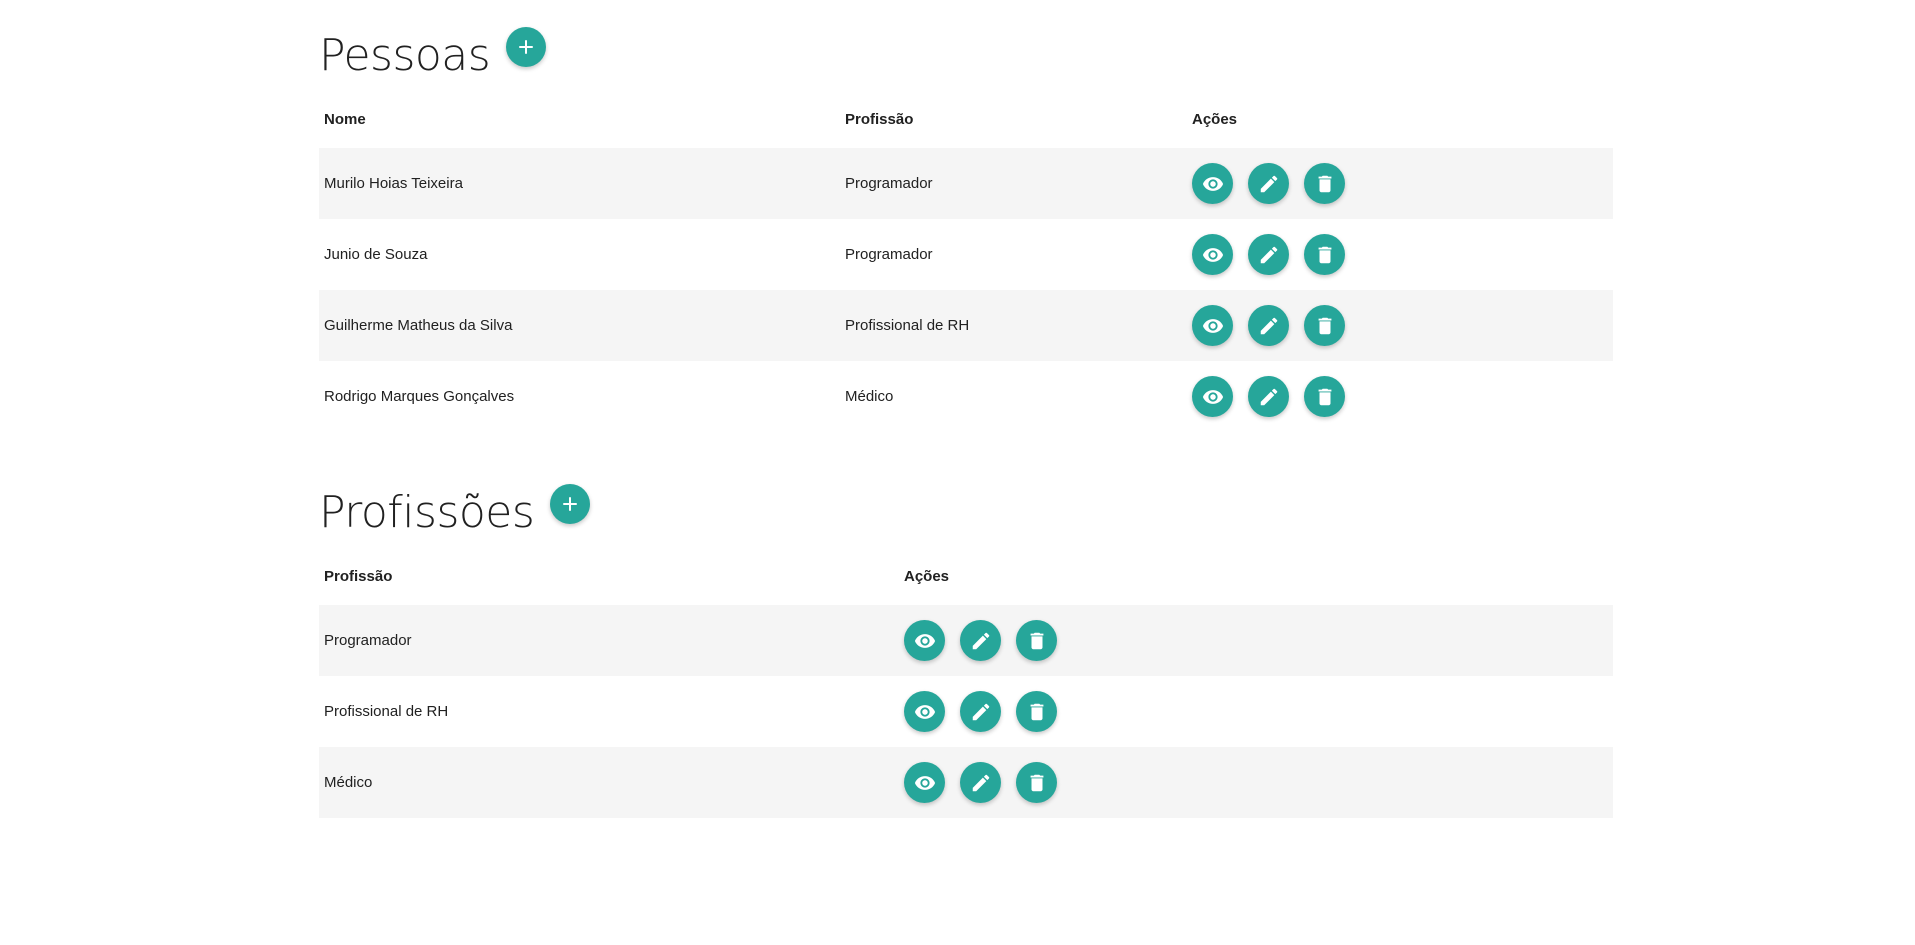 The image size is (1915, 945). Describe the element at coordinates (966, 119) in the screenshot. I see `table-header-row: Nome Profissão Ações` at that location.